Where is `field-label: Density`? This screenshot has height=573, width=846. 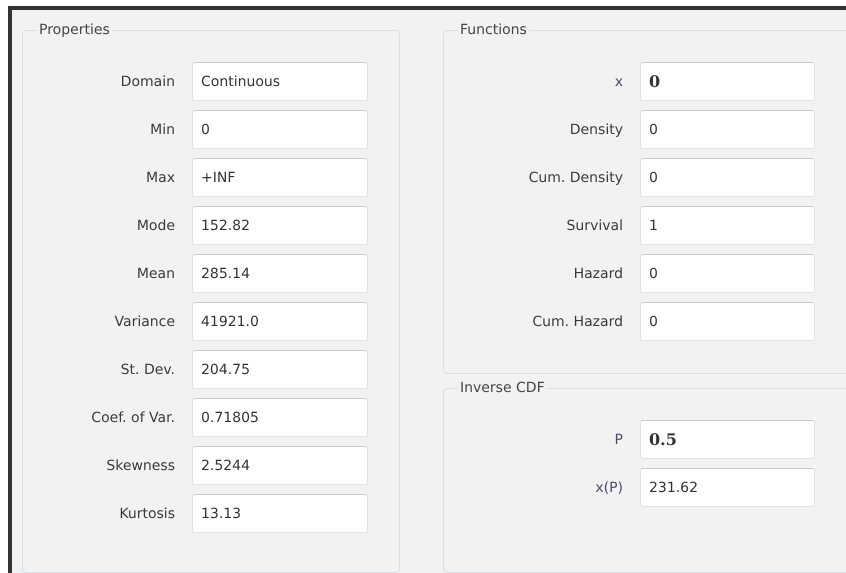 field-label: Density is located at coordinates (596, 130).